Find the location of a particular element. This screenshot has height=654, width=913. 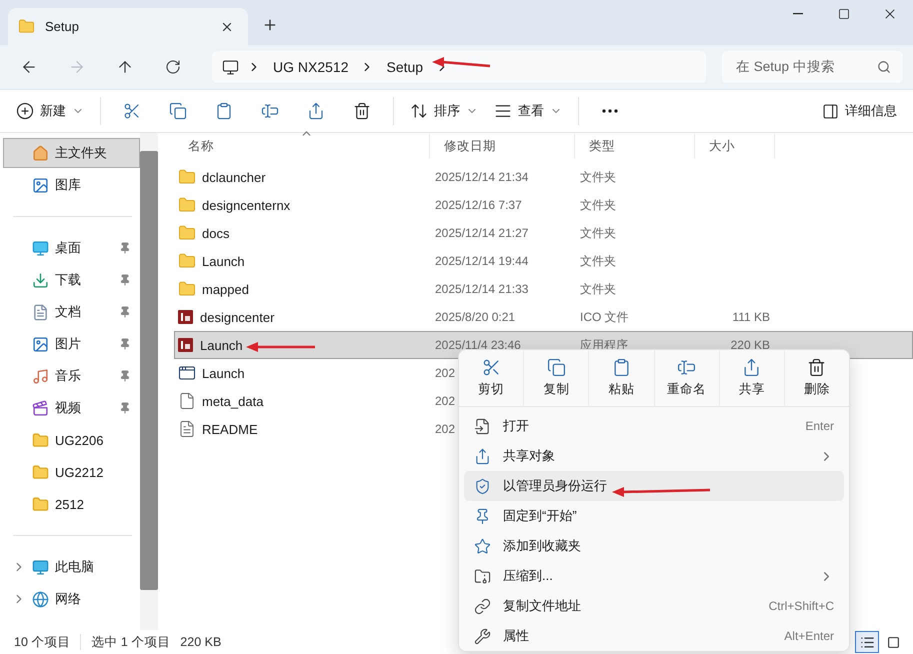

file-name: docs is located at coordinates (216, 233).